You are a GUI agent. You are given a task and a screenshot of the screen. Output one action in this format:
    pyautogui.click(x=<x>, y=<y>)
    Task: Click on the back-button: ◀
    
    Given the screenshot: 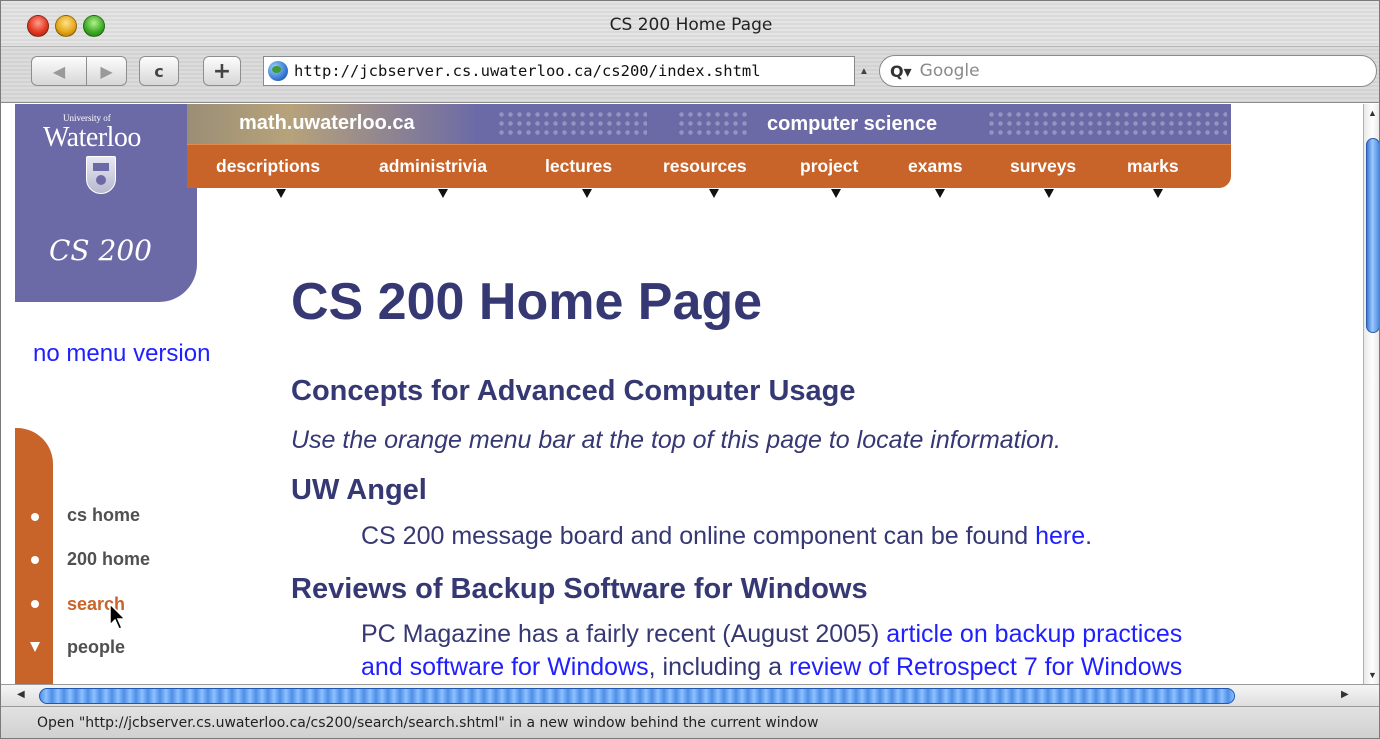 What is the action you would take?
    pyautogui.click(x=59, y=71)
    